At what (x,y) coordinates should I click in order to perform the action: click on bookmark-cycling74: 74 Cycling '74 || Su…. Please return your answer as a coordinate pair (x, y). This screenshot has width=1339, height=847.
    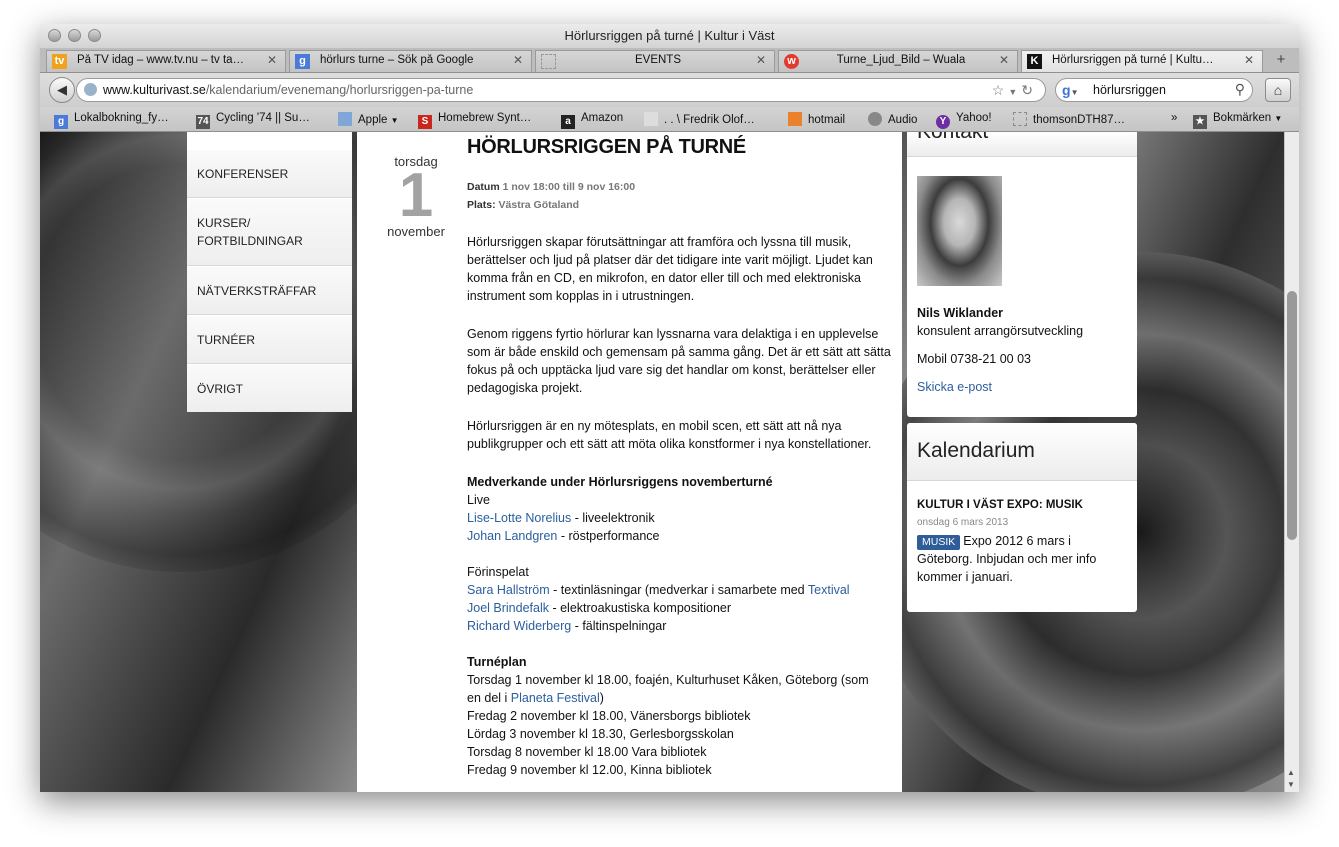
    Looking at the image, I should click on (253, 120).